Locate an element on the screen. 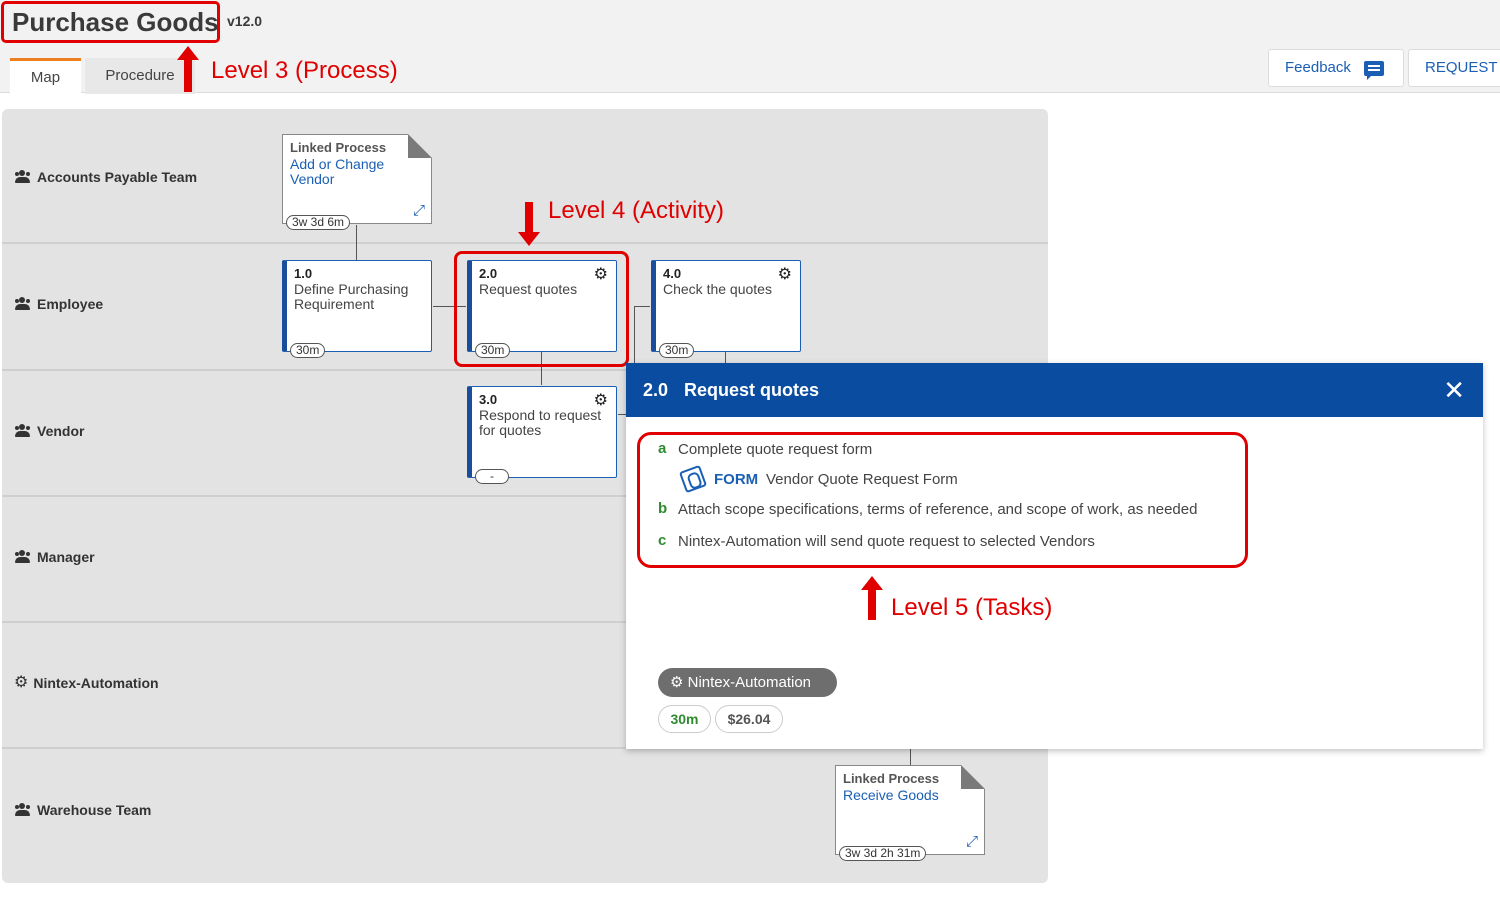 The height and width of the screenshot is (905, 1500). request-button: REQUEST A is located at coordinates (1454, 68).